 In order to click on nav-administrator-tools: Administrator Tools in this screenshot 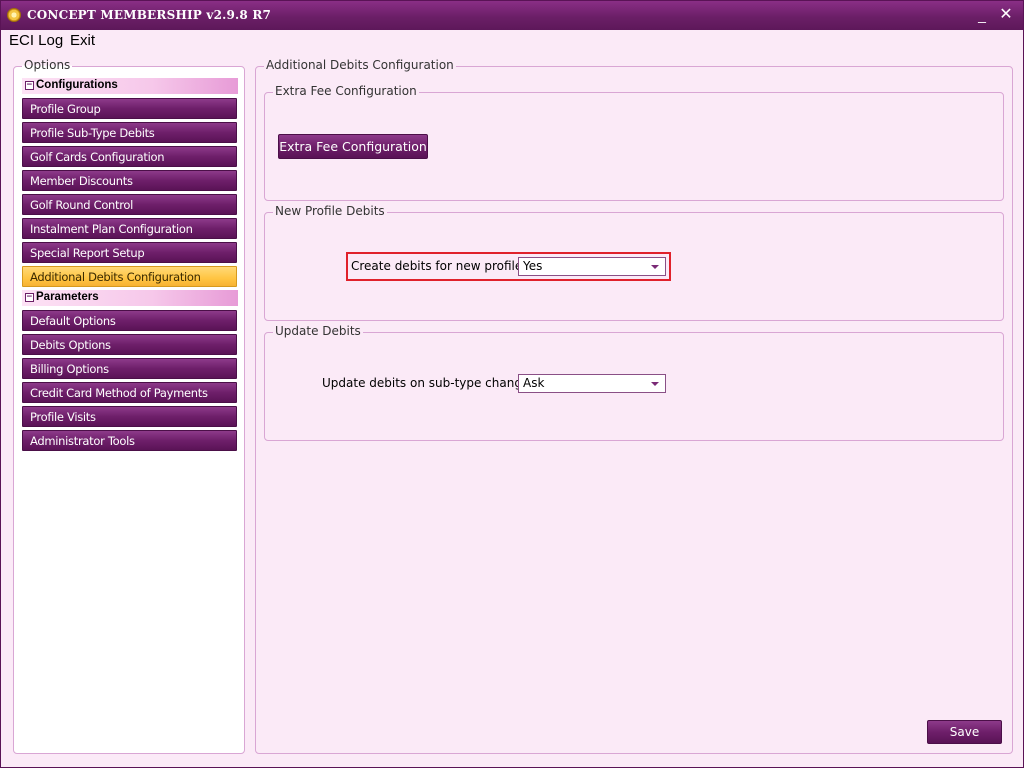, I will do `click(129, 440)`.